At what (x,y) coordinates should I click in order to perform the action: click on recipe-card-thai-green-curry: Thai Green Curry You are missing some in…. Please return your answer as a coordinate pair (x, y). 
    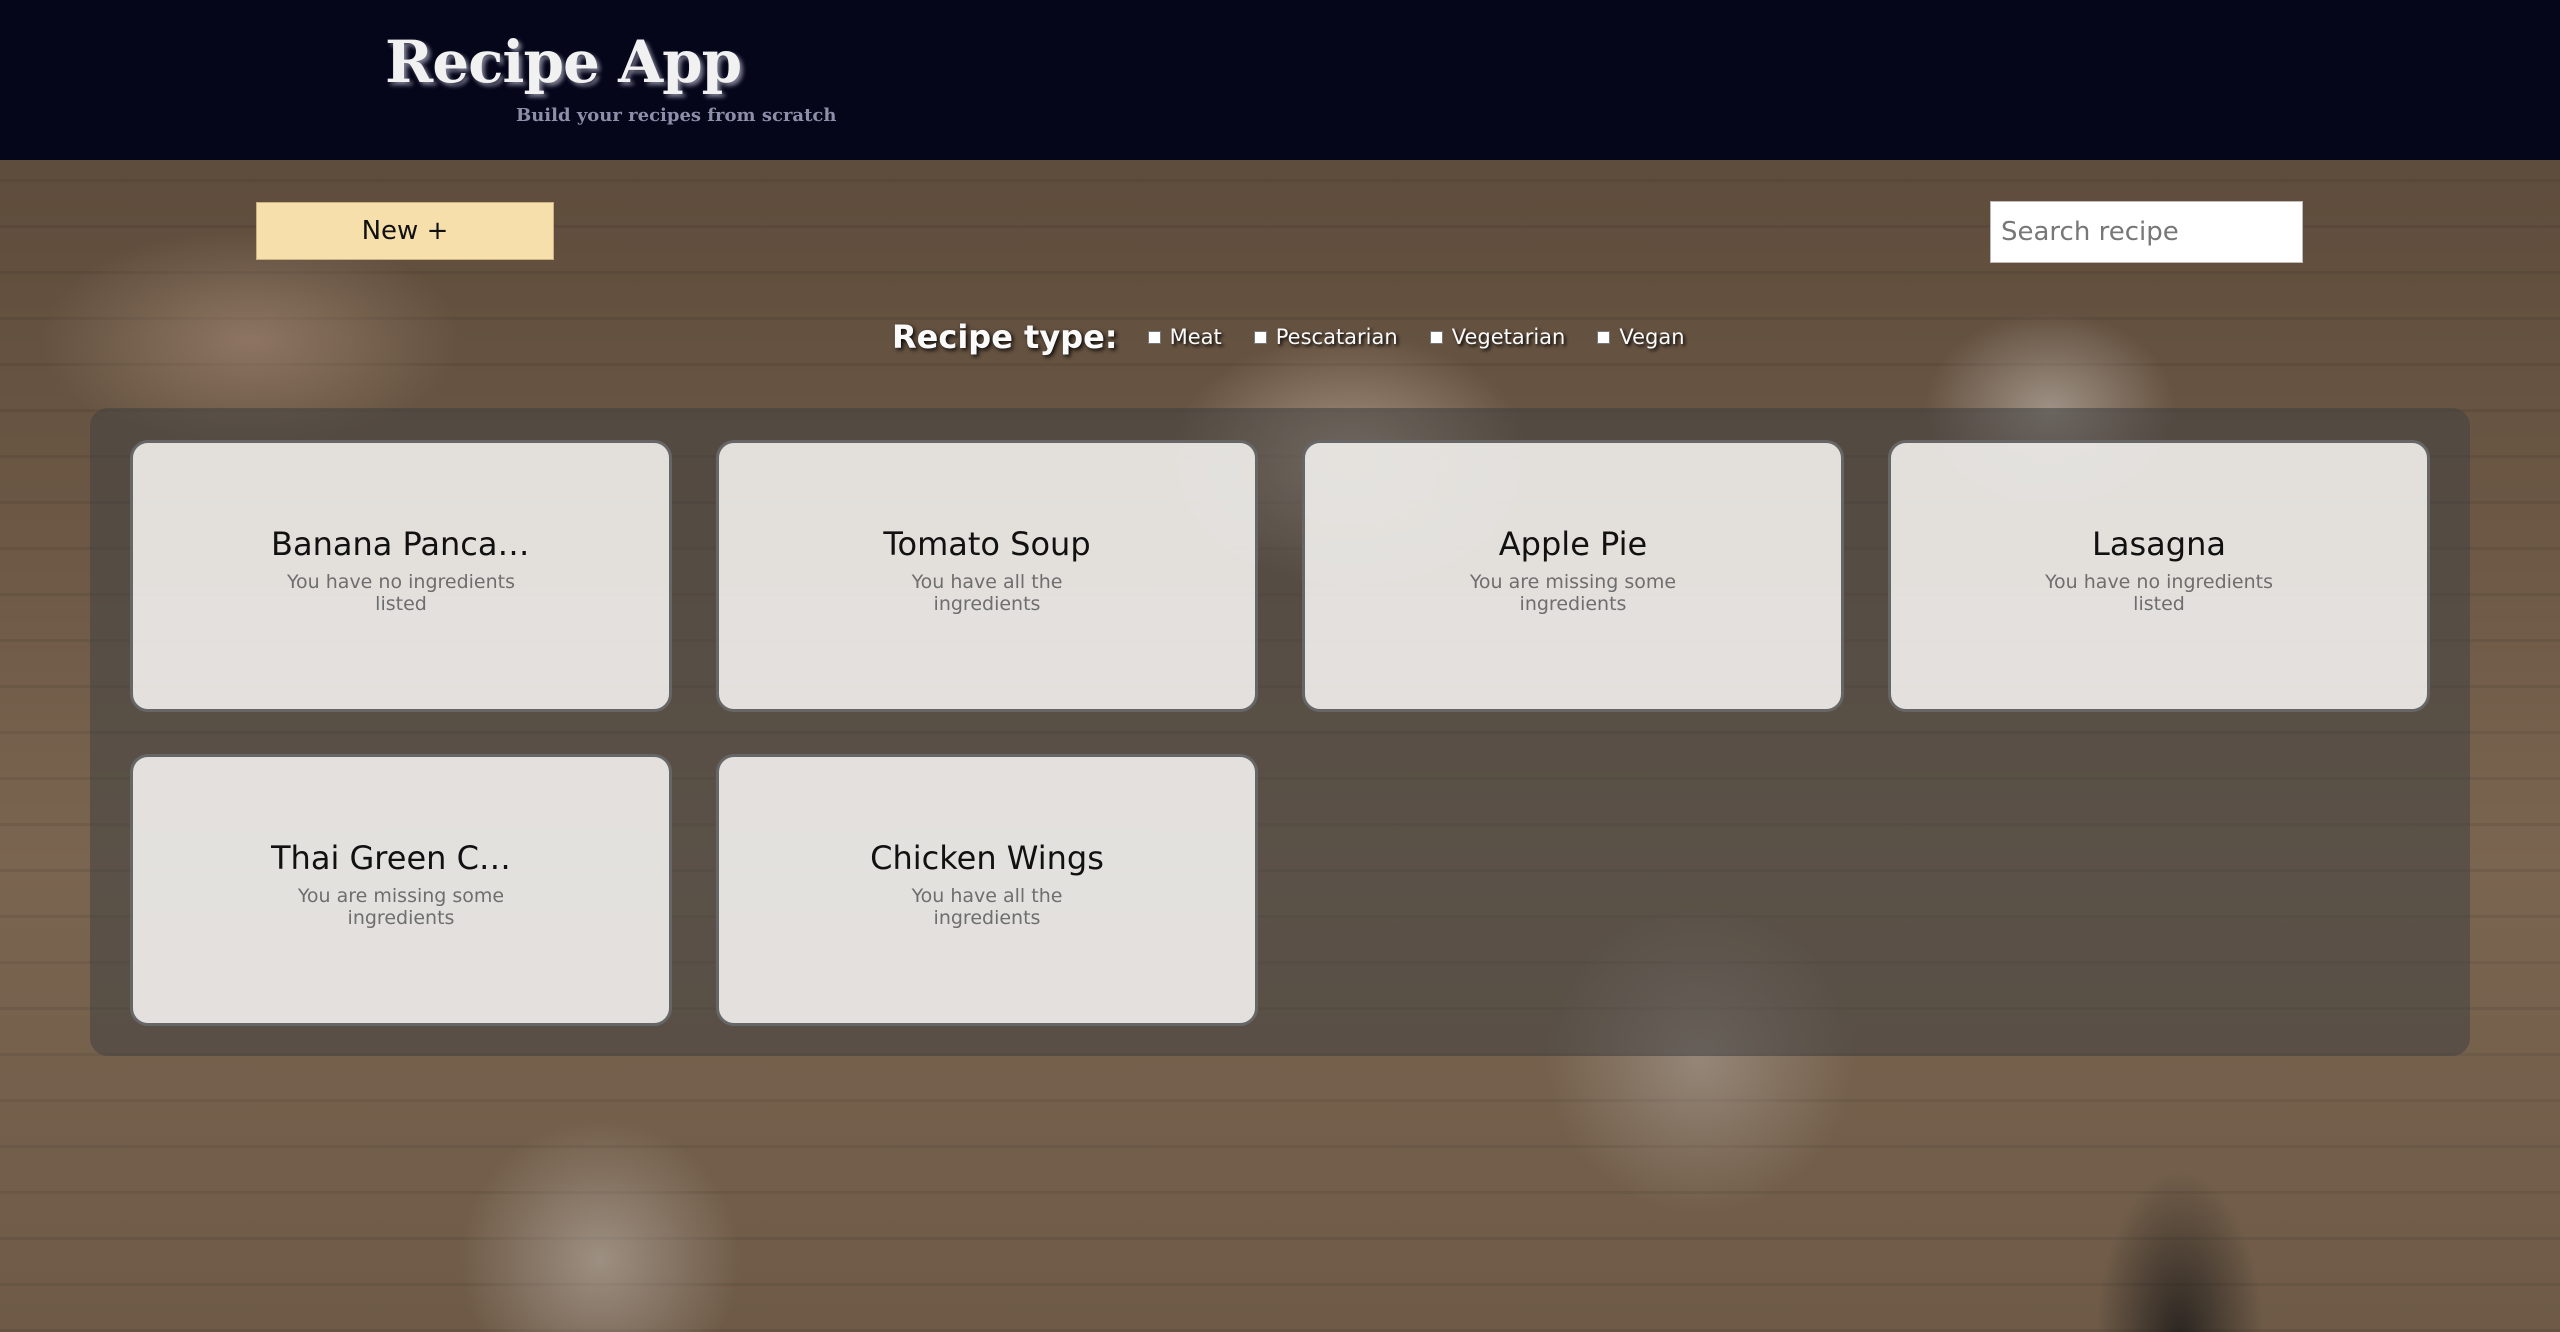
    Looking at the image, I should click on (401, 890).